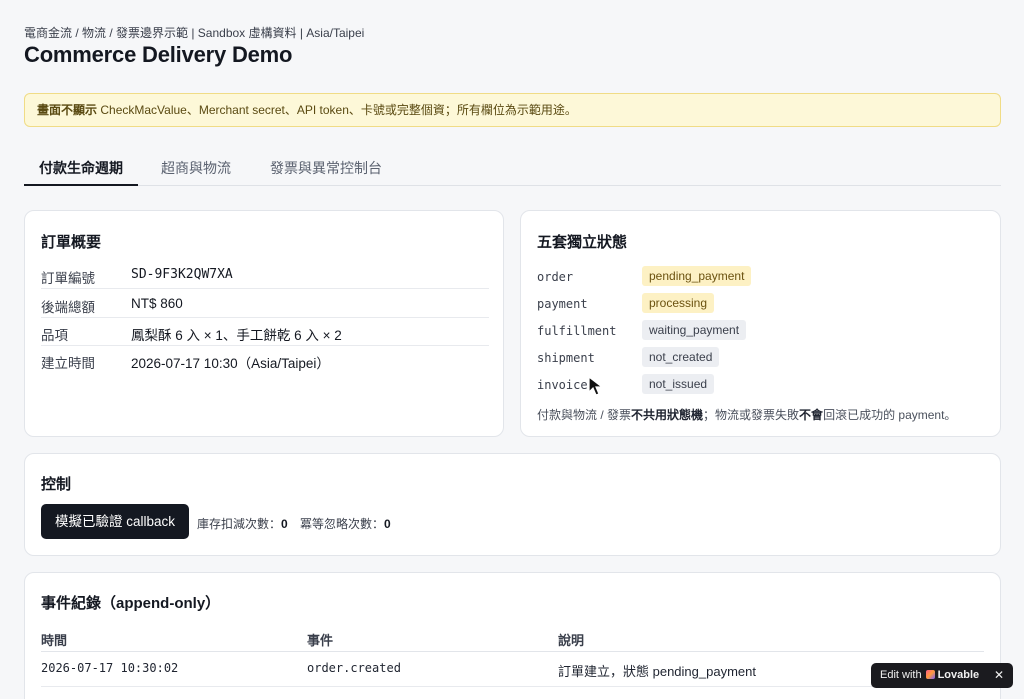  What do you see at coordinates (697, 276) in the screenshot?
I see `status-badge: pending_payment` at bounding box center [697, 276].